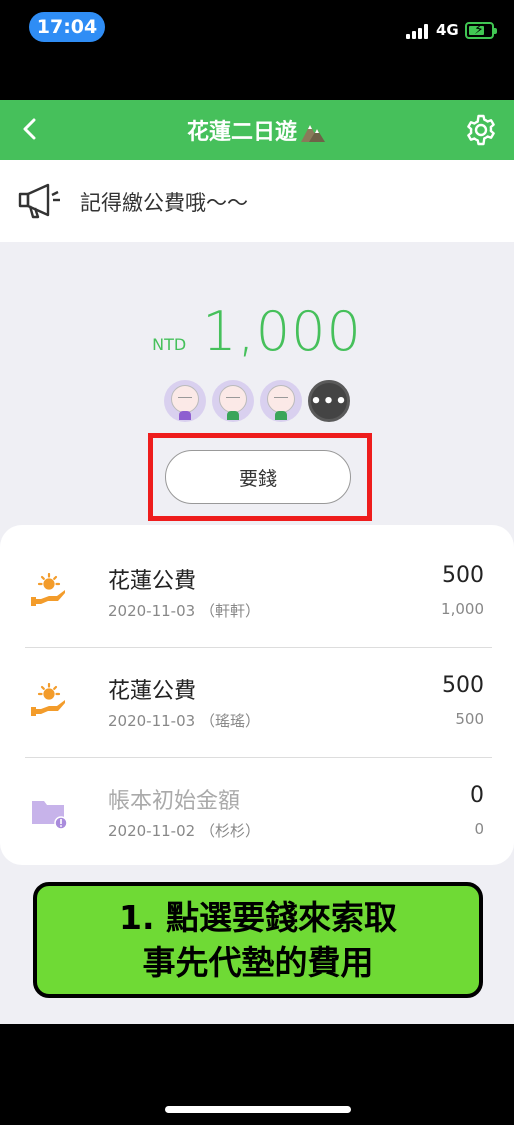  What do you see at coordinates (258, 1109) in the screenshot?
I see `home-indicator` at bounding box center [258, 1109].